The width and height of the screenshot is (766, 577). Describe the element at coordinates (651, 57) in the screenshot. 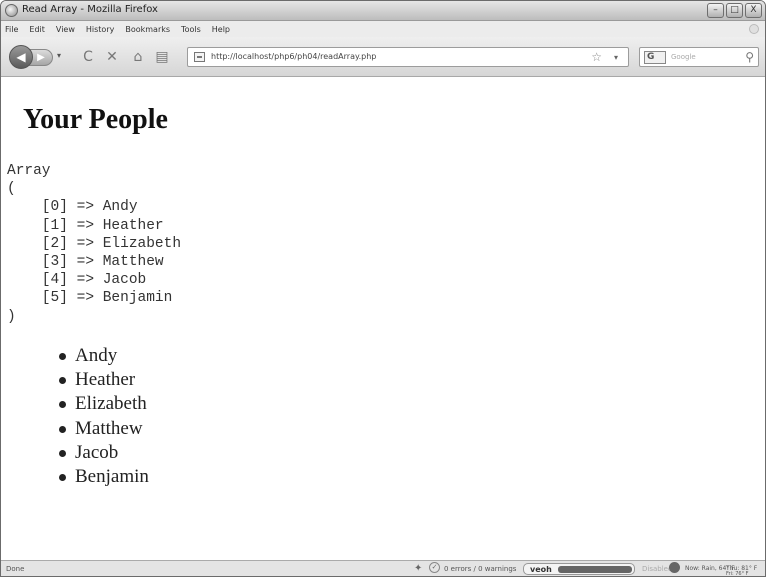

I see `google-logo-icon: G` at that location.